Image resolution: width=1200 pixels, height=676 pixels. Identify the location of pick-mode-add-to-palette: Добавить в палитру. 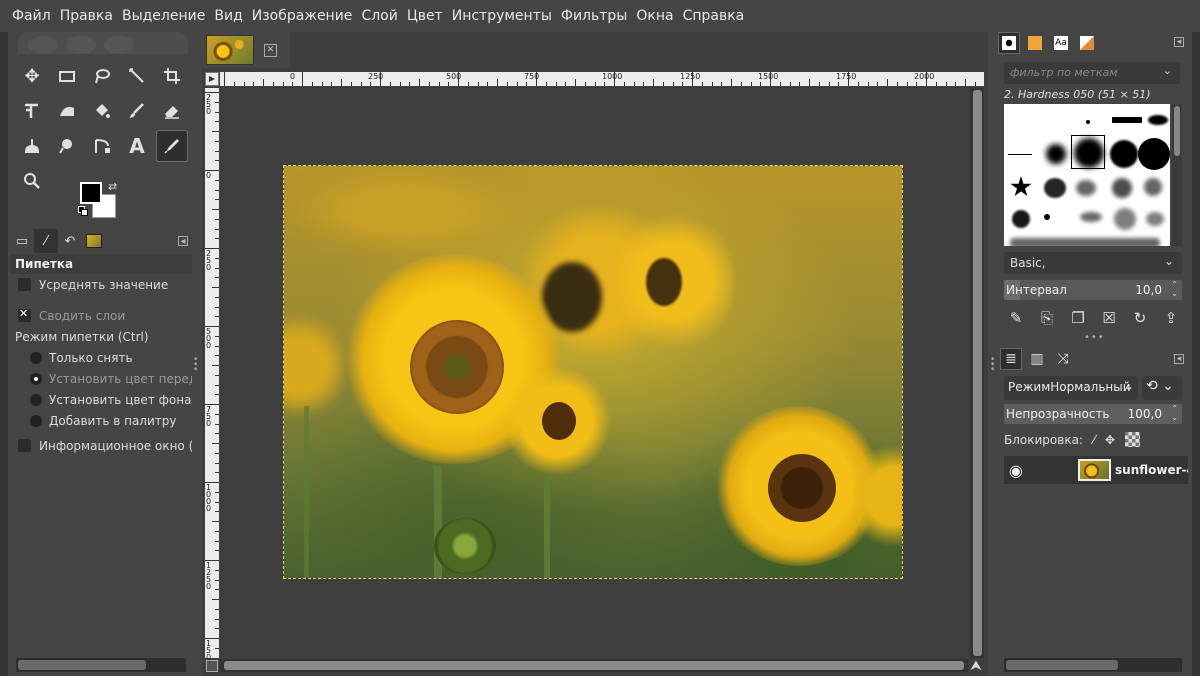
(101, 420).